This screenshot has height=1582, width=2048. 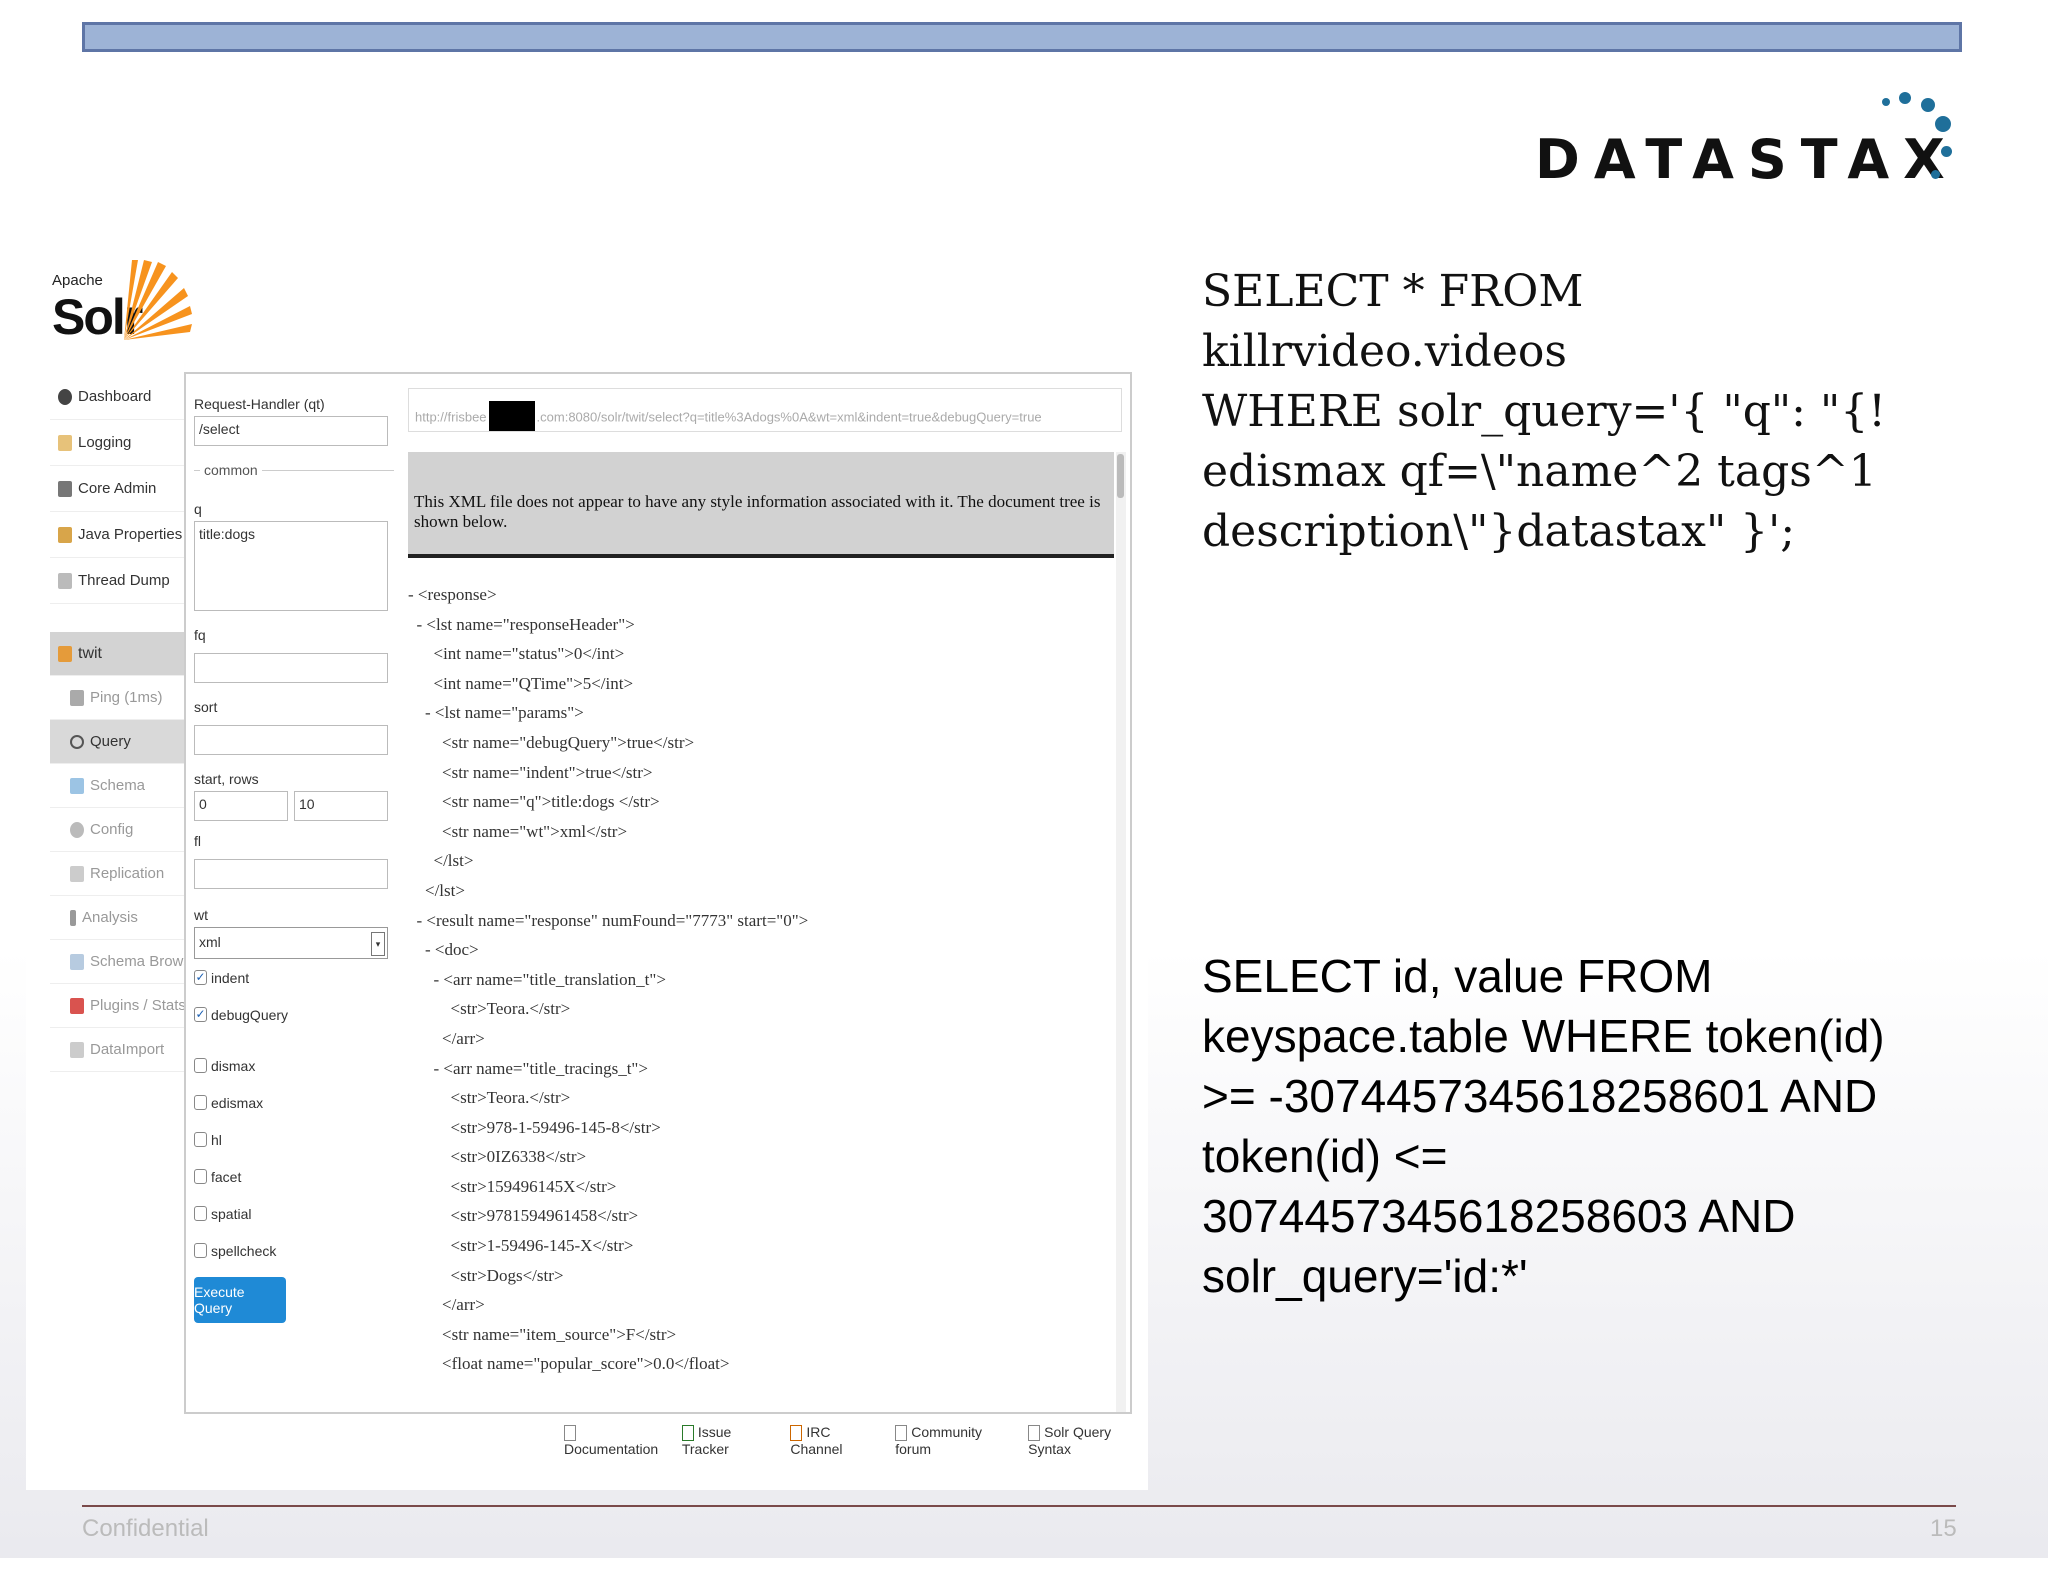 What do you see at coordinates (1120, 476) in the screenshot?
I see `scrollbar-thumb` at bounding box center [1120, 476].